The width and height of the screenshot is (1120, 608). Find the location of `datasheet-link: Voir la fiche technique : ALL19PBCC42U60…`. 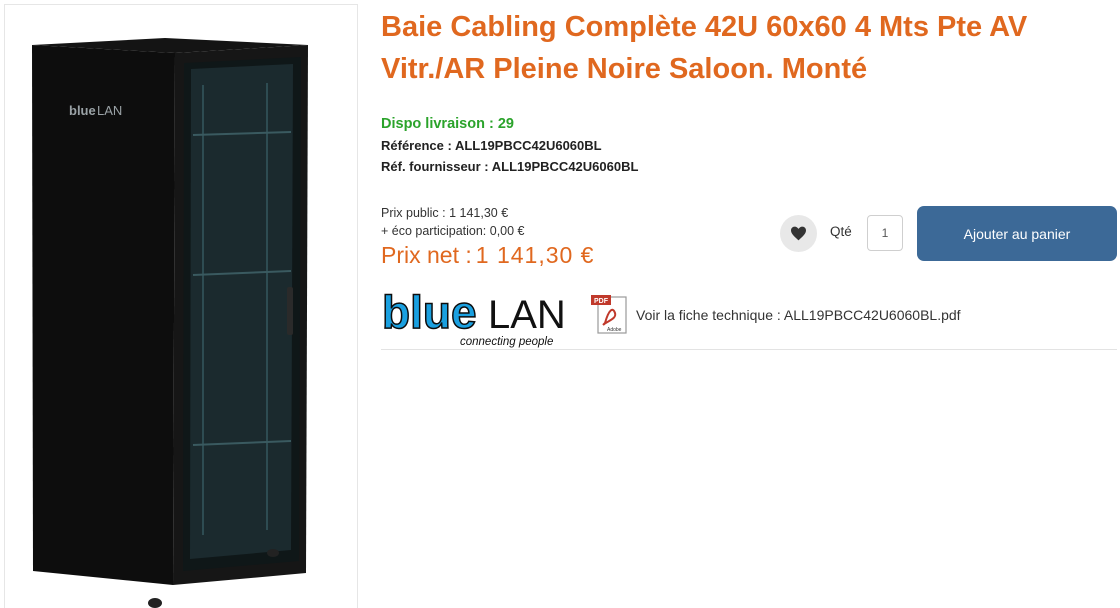

datasheet-link: Voir la fiche technique : ALL19PBCC42U60… is located at coordinates (798, 315).